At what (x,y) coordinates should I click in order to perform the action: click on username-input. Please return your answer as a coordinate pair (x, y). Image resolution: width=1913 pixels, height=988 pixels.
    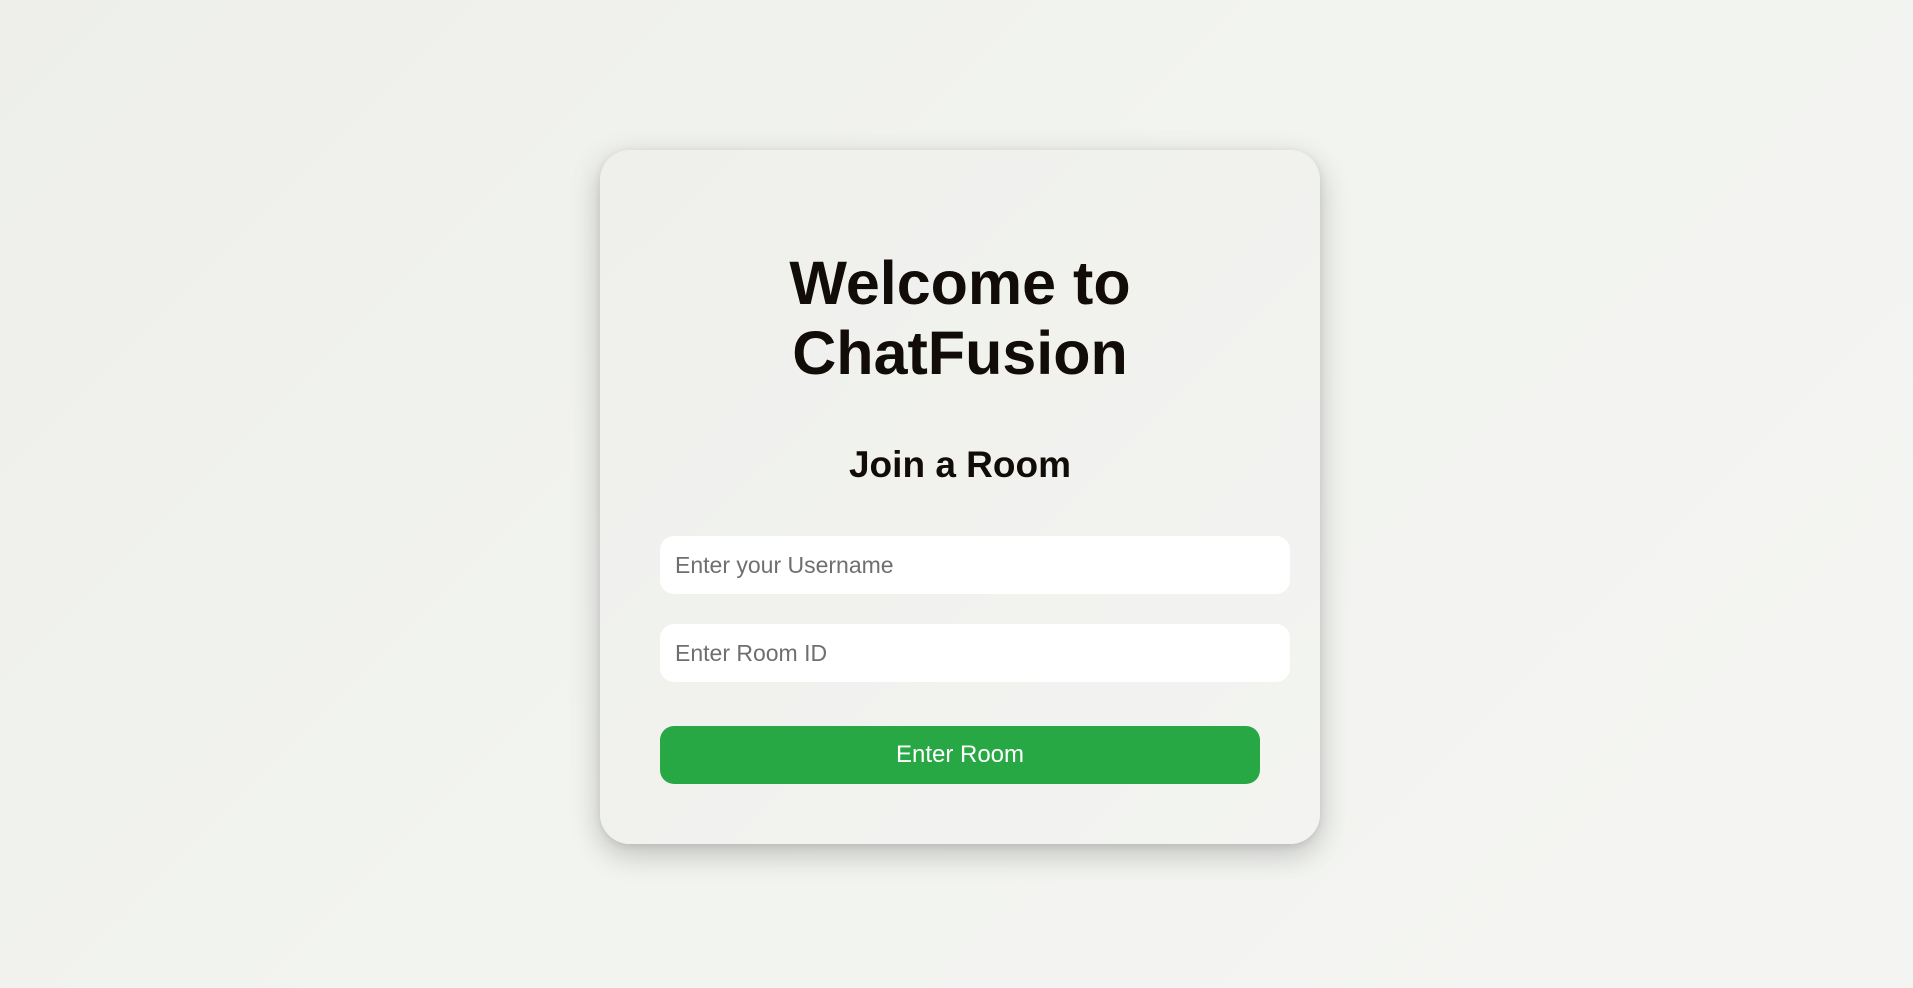
    Looking at the image, I should click on (975, 565).